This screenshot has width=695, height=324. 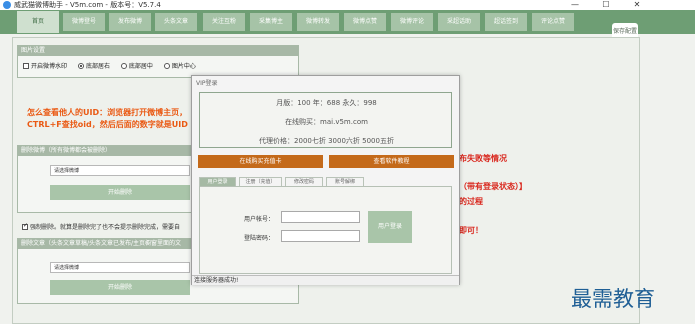 I want to click on tab-1: 微博登号, so click(x=84, y=22).